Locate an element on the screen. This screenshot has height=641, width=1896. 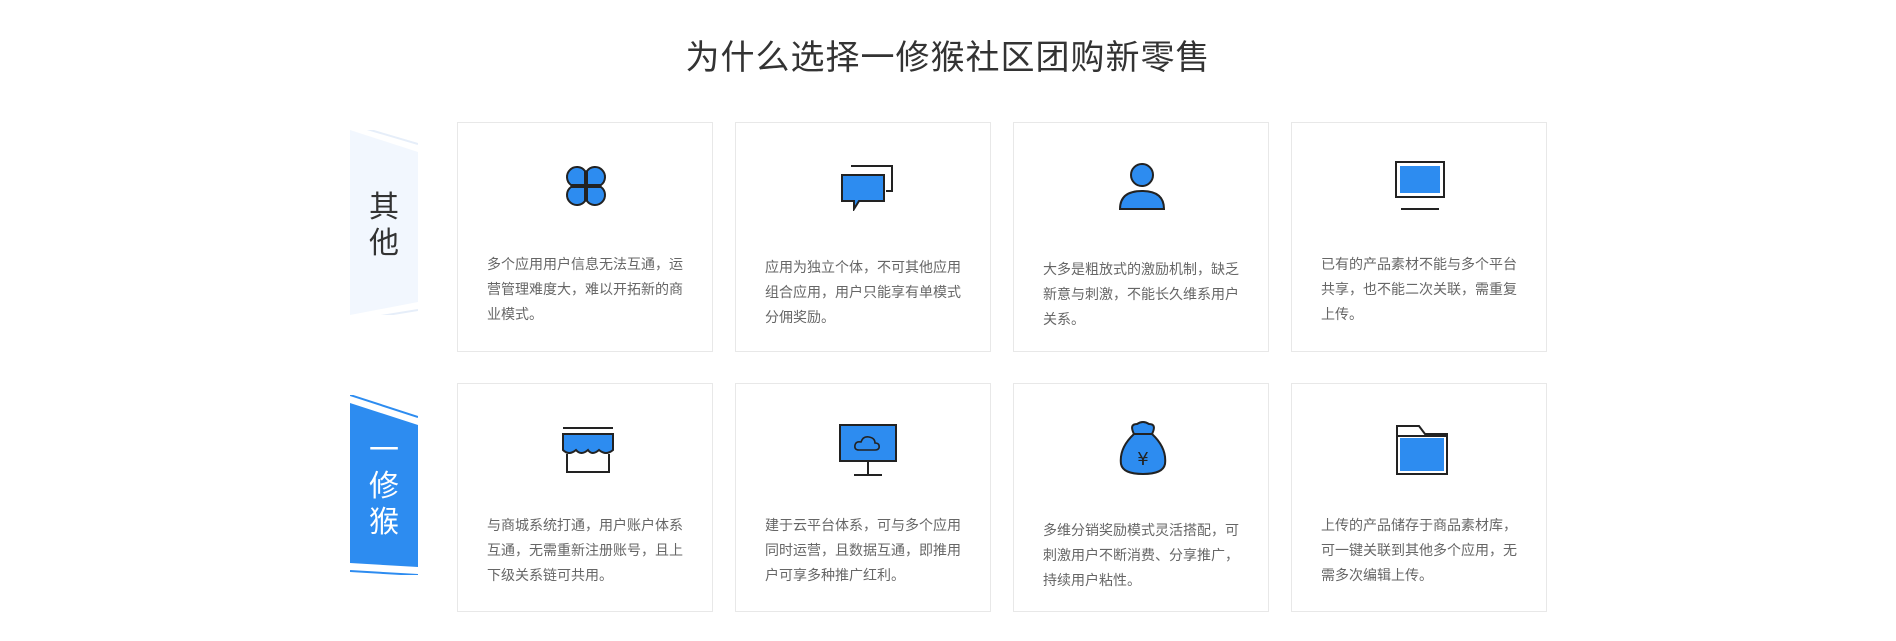
side-label-char: 猴 is located at coordinates (384, 522).